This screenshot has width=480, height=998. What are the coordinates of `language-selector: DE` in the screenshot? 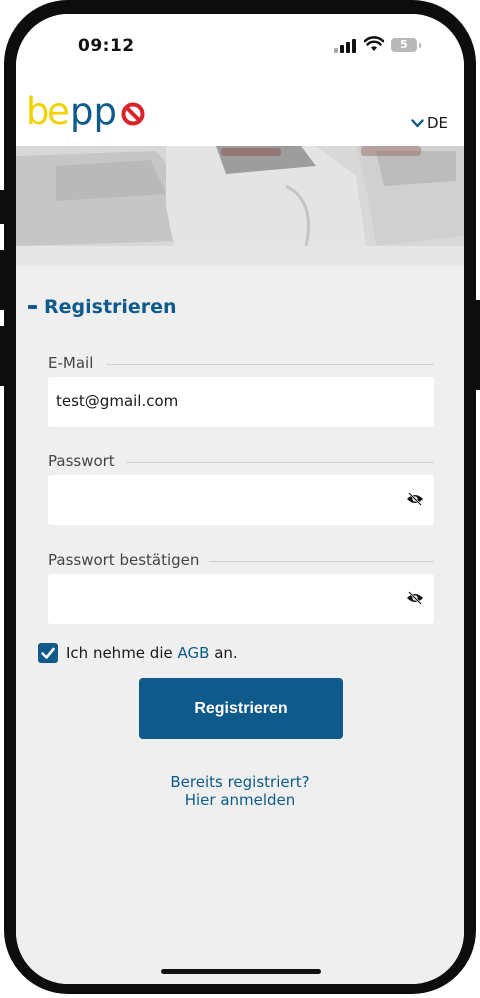 It's located at (429, 123).